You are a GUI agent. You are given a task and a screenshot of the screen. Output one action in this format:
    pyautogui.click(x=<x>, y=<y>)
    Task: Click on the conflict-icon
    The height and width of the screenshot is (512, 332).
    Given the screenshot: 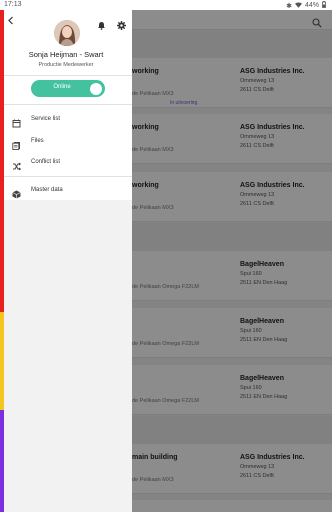 What is the action you would take?
    pyautogui.click(x=17, y=164)
    